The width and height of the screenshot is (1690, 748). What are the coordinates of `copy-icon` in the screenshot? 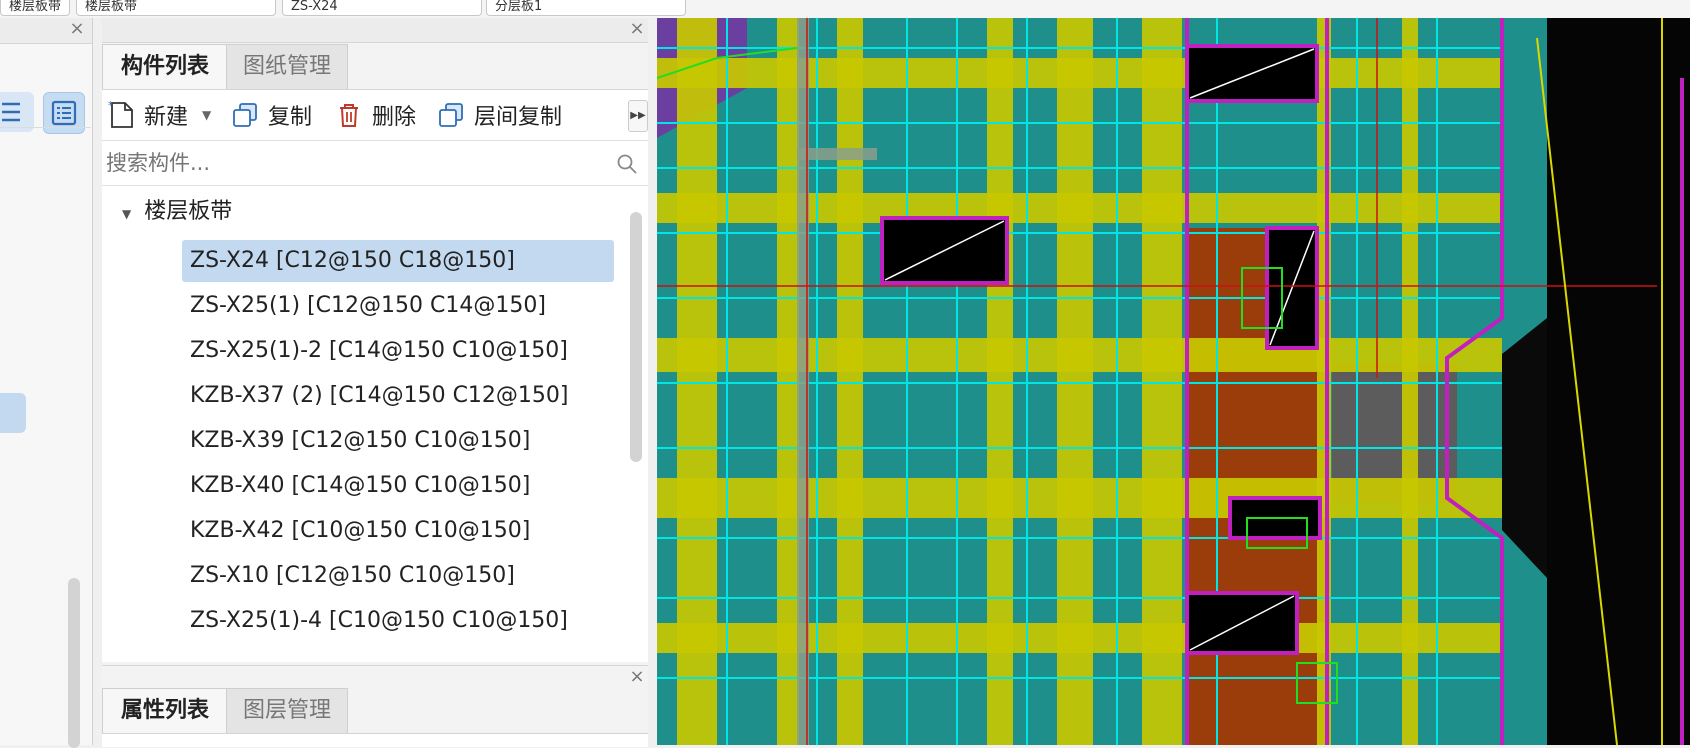 It's located at (245, 115).